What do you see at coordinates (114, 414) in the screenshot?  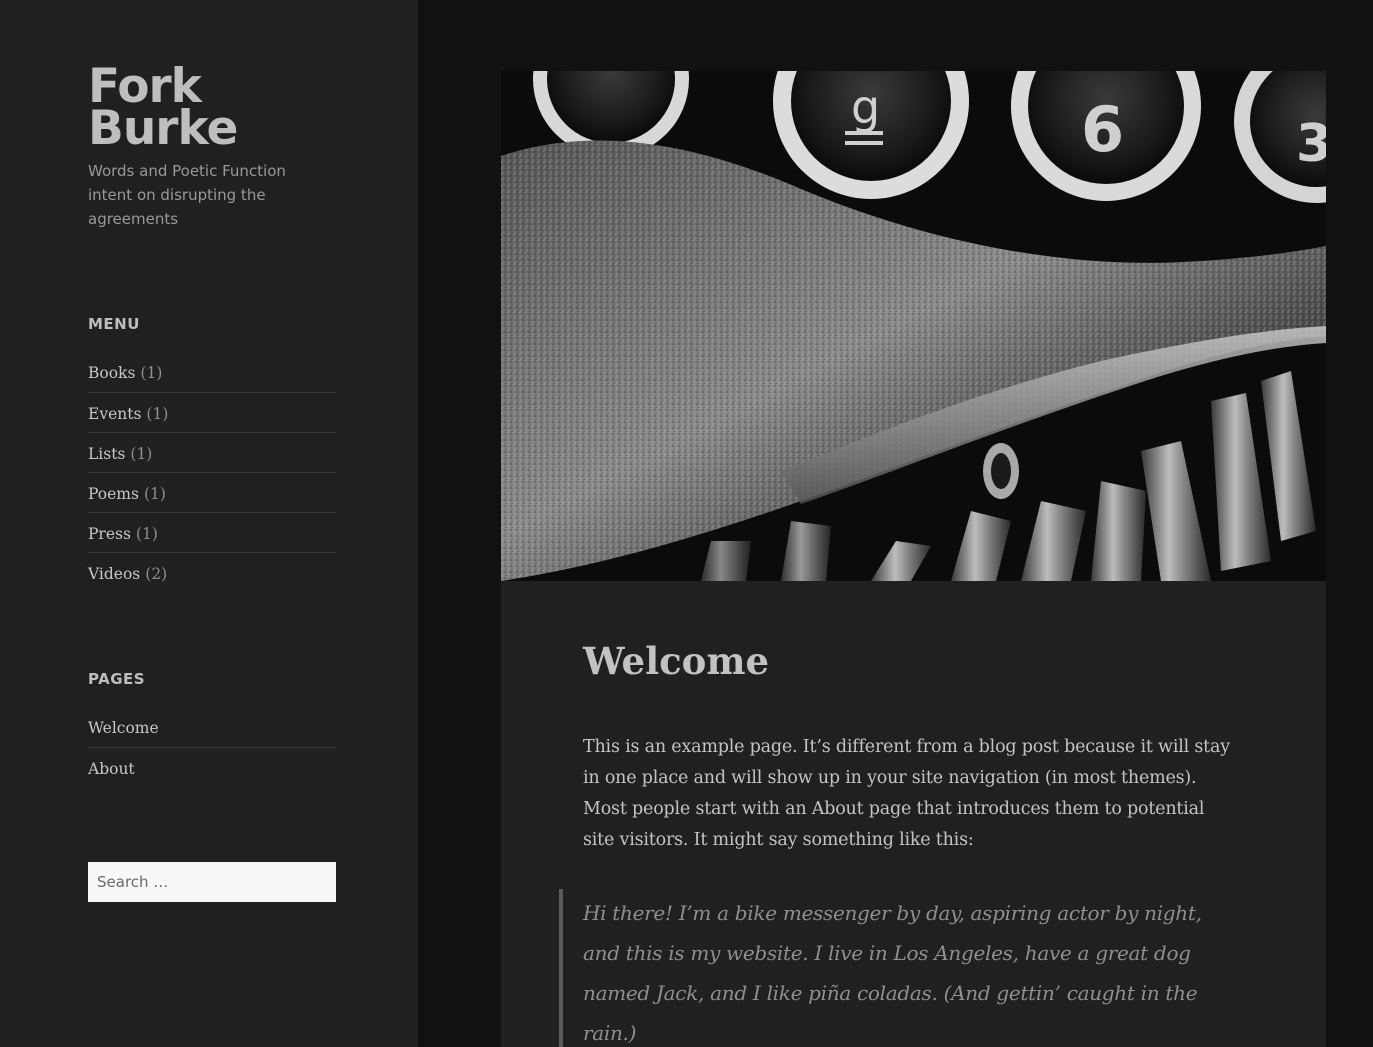 I see `menu-item-label: Events` at bounding box center [114, 414].